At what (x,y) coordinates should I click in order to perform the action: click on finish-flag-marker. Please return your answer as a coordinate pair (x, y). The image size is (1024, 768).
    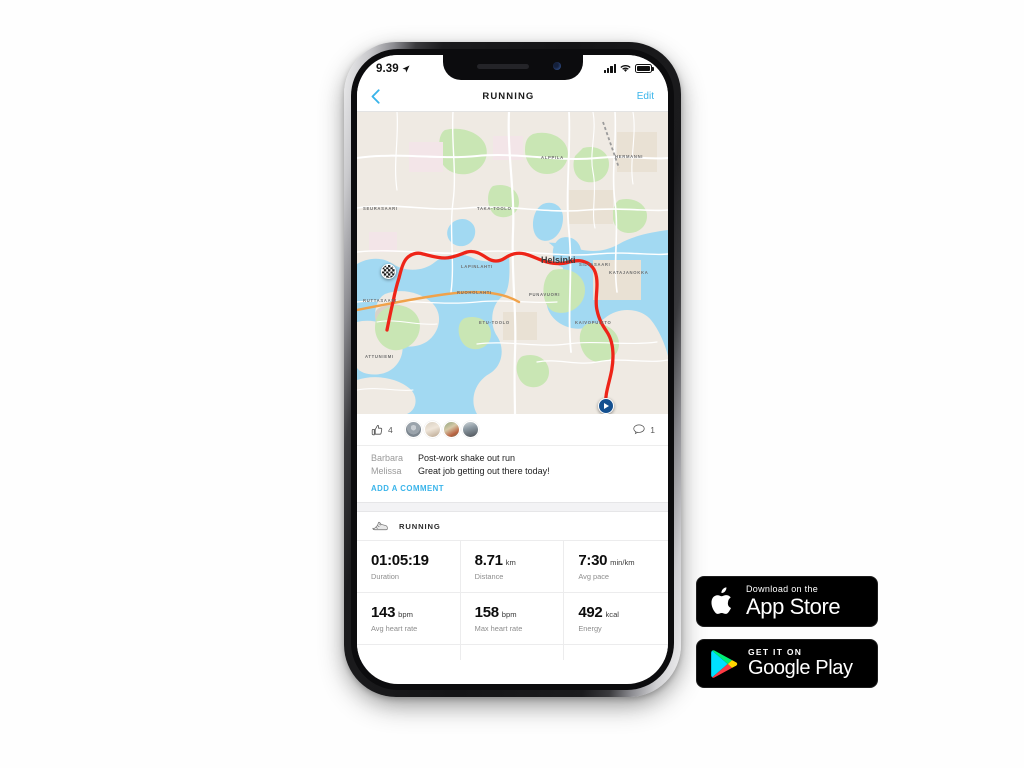
    Looking at the image, I should click on (388, 271).